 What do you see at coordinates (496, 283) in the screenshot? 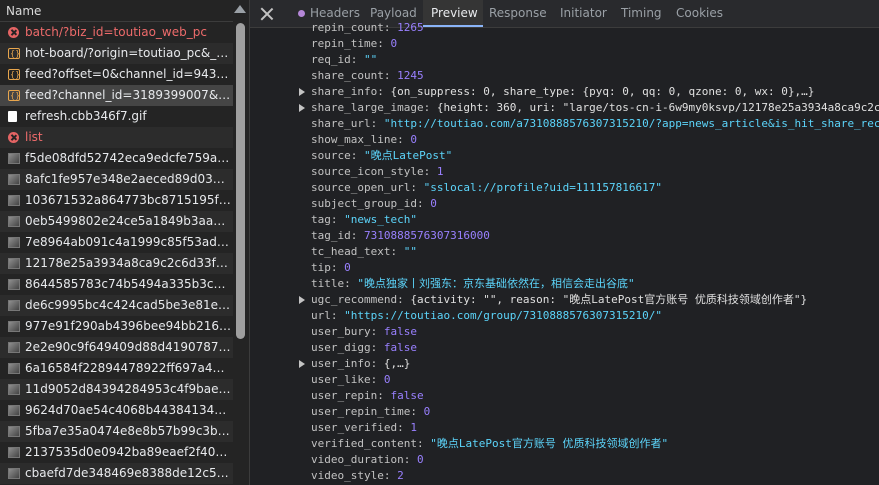
I see `json-value: "晚点独家丨刘强东：京东基础依然在，相信会走出谷底"` at bounding box center [496, 283].